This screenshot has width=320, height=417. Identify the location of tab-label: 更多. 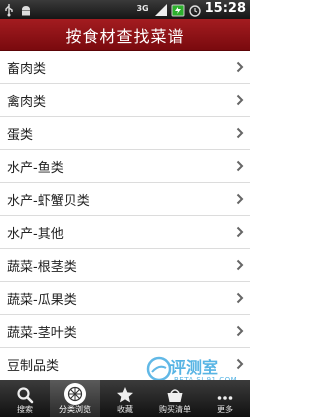
(225, 409).